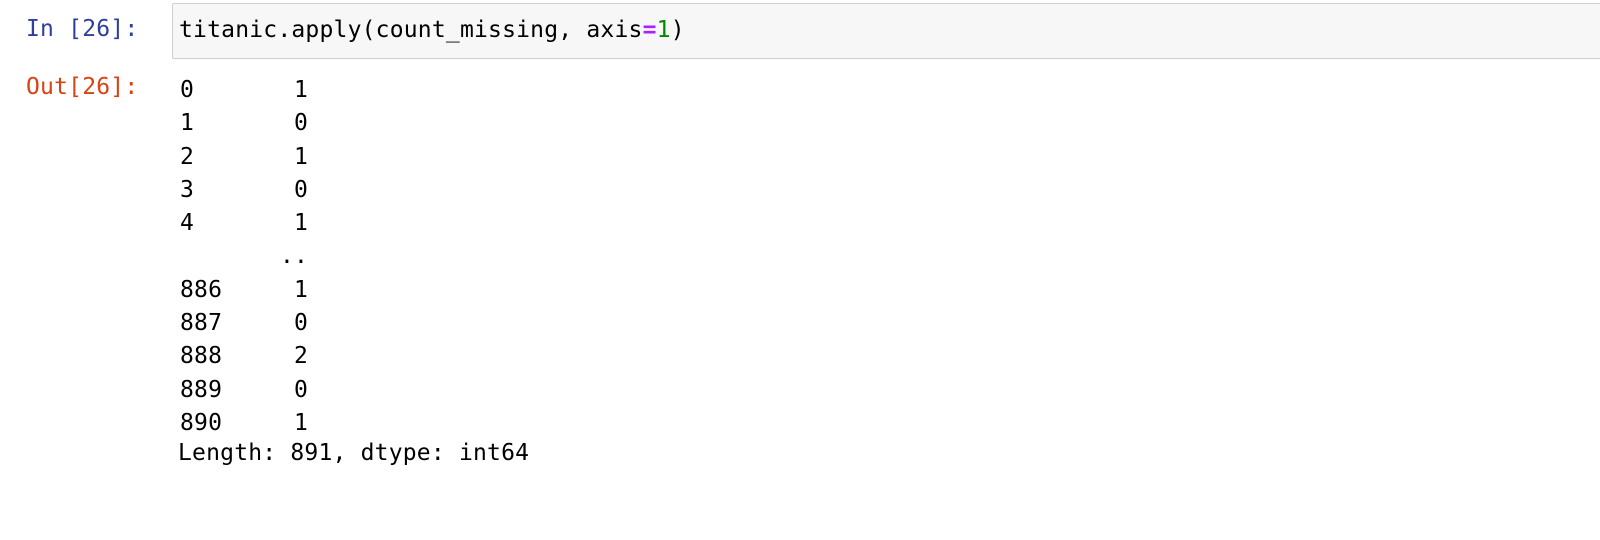  What do you see at coordinates (301, 356) in the screenshot?
I see `row-value: 2` at bounding box center [301, 356].